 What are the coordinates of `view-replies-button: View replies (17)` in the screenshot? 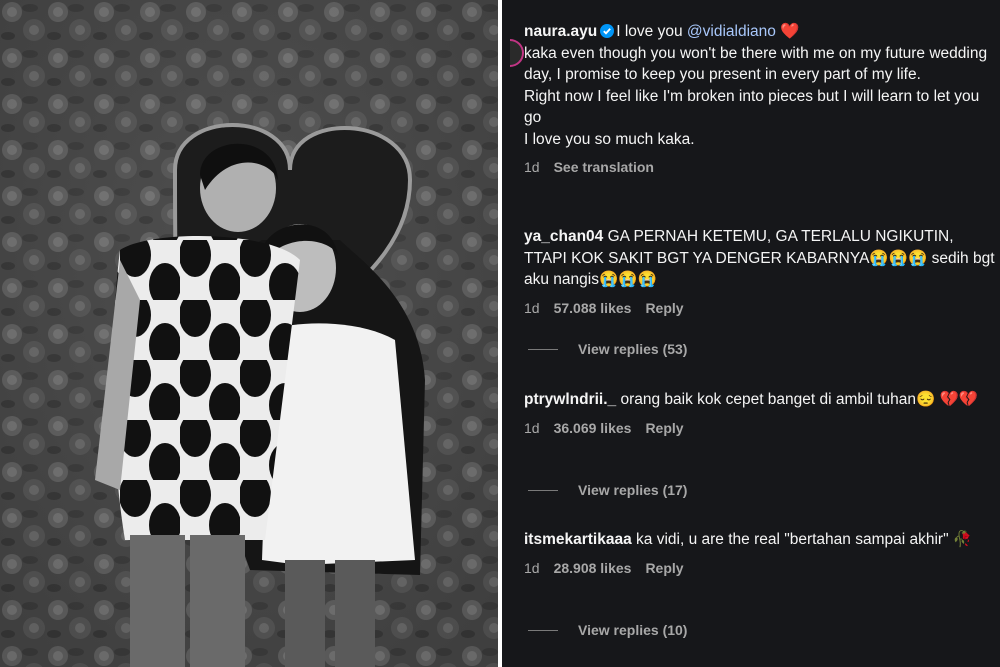 It's located at (607, 490).